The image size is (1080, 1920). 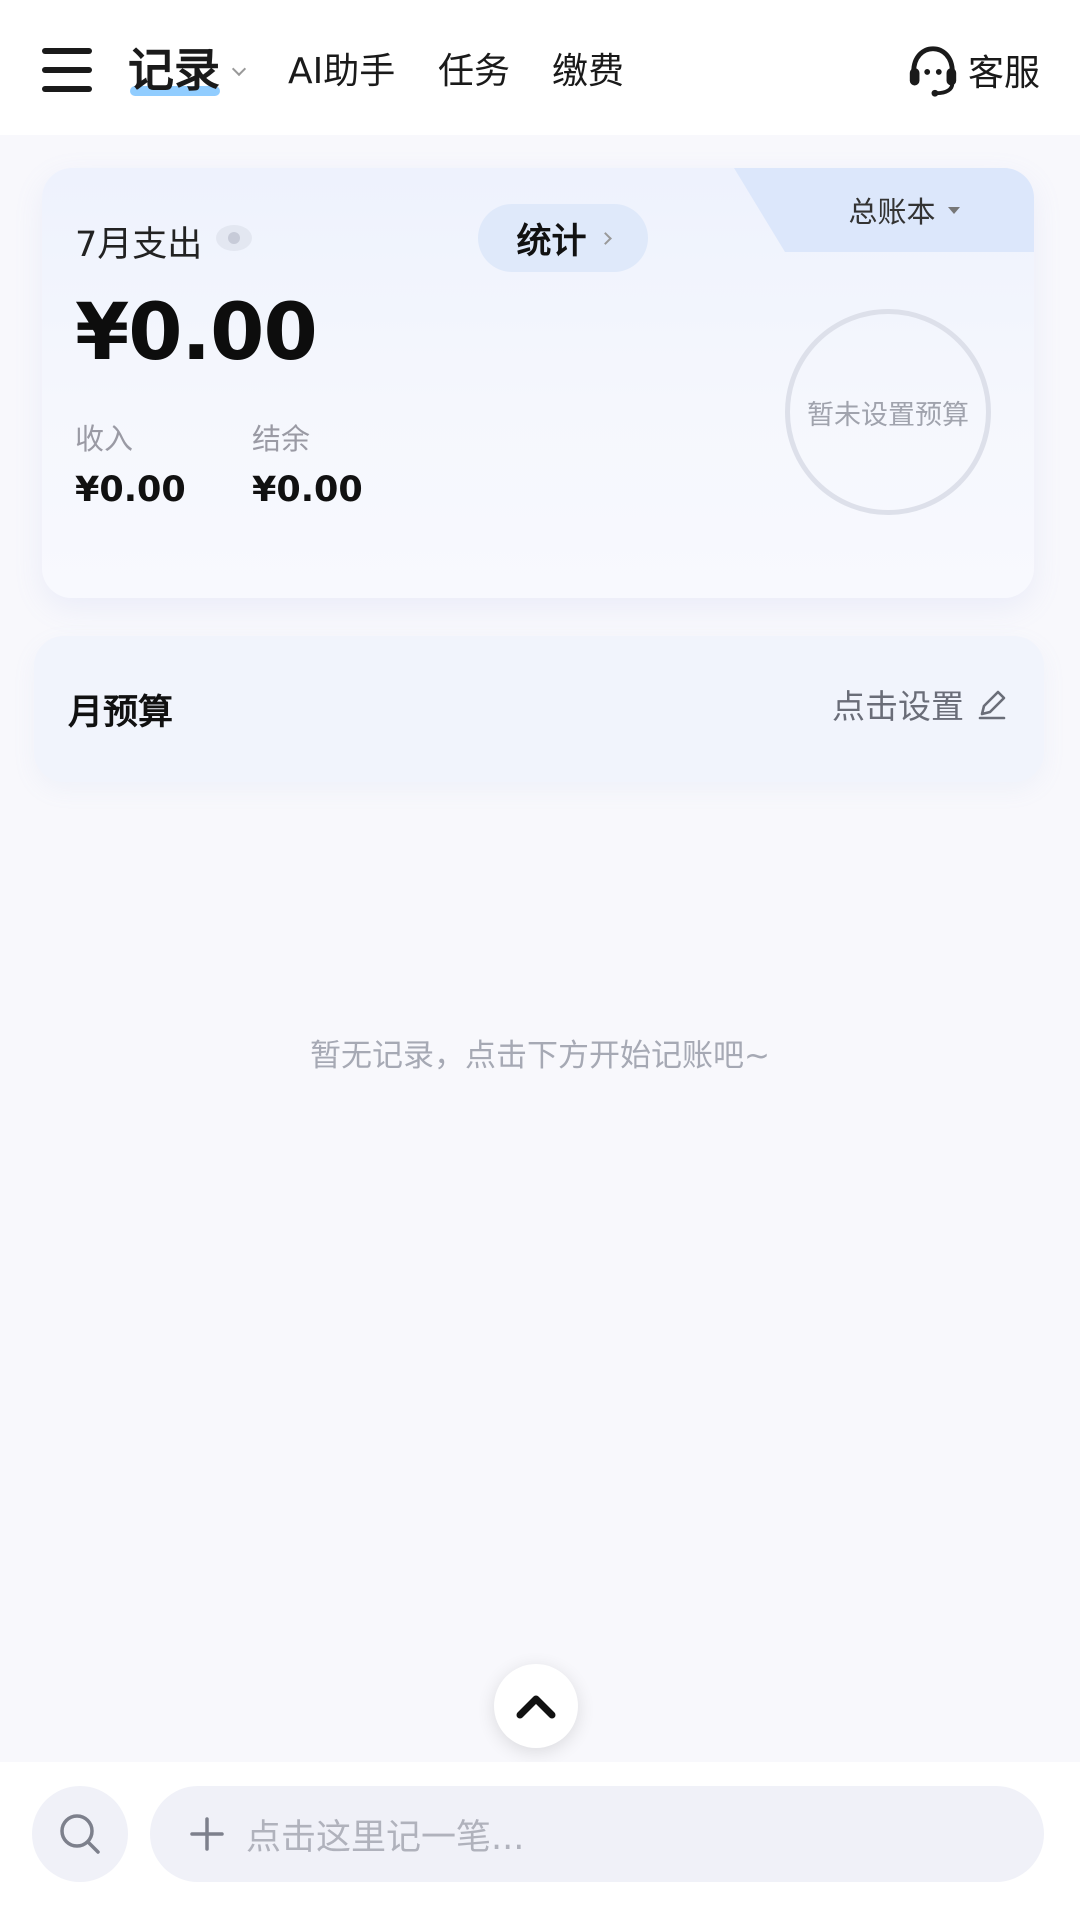 I want to click on chevron-right-icon, so click(x=605, y=238).